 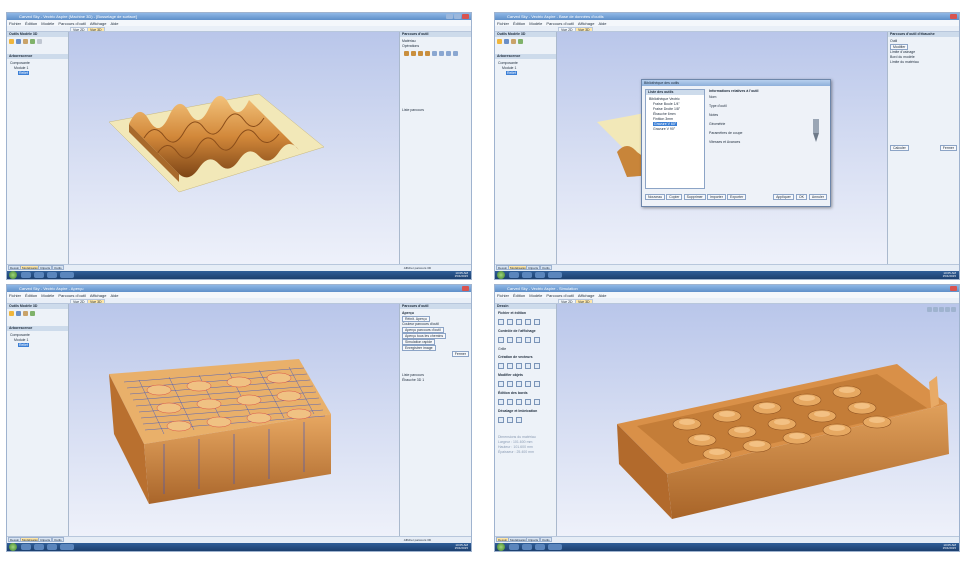 I want to click on drill-icon, so click(x=420, y=53).